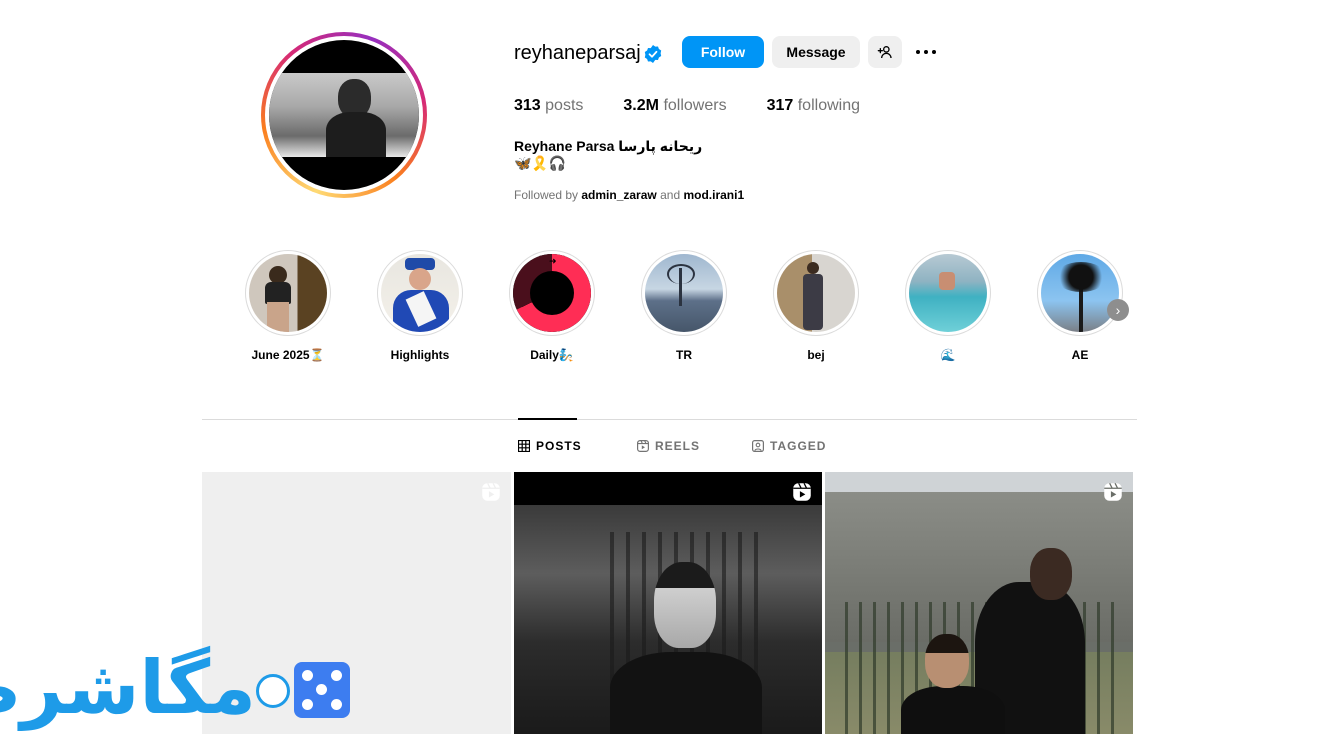  I want to click on highlight-item: TR, so click(684, 306).